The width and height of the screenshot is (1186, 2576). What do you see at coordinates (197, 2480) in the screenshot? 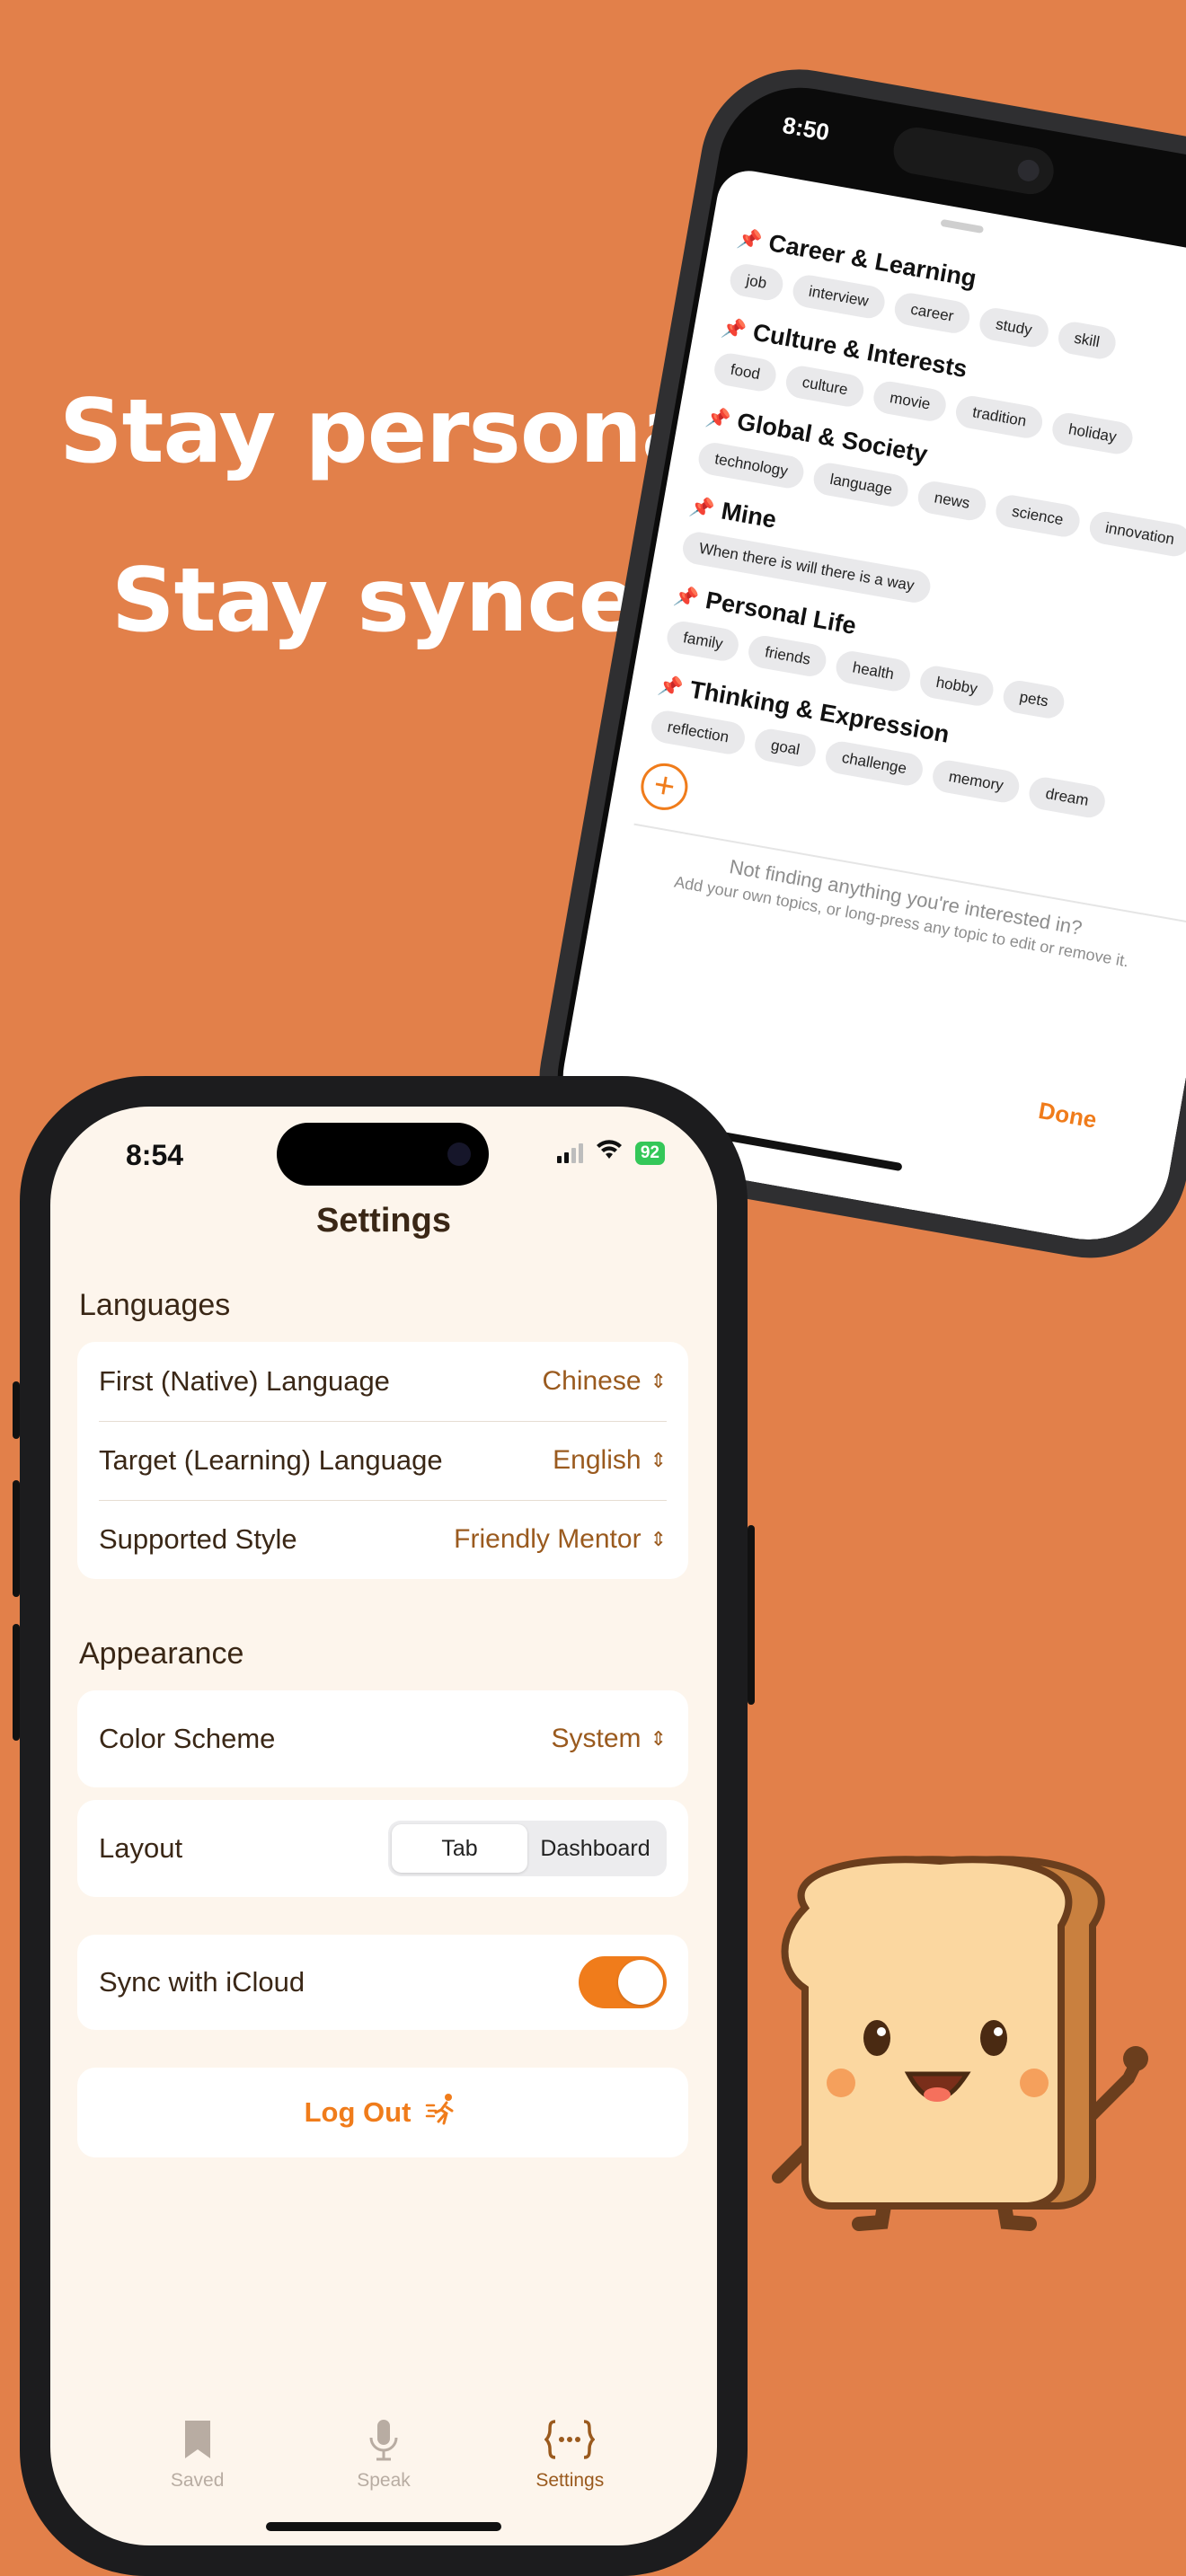
I see `tab-label: Saved` at bounding box center [197, 2480].